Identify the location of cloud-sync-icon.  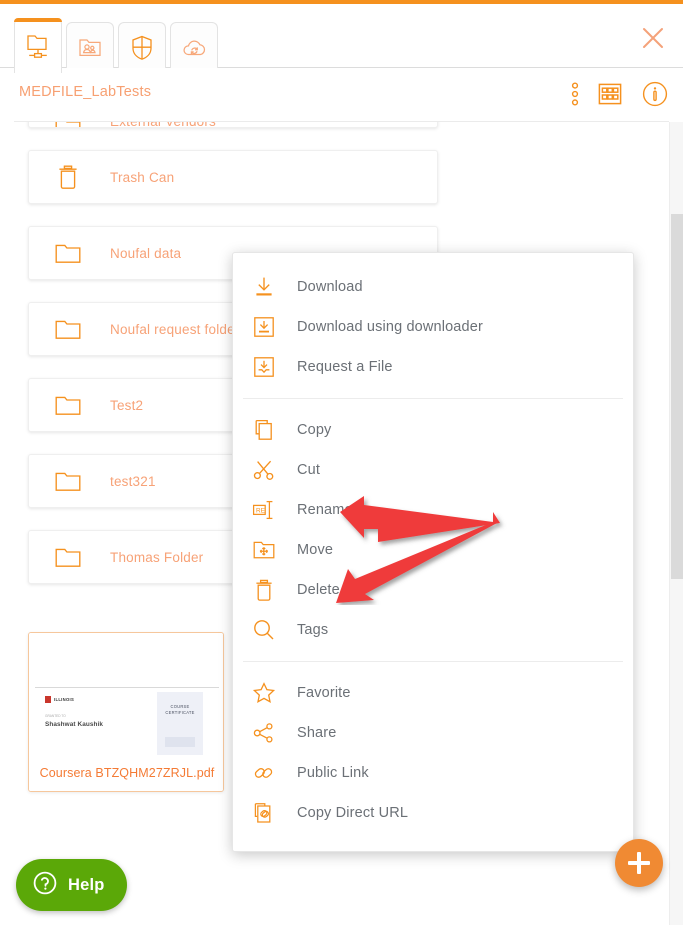
(194, 48).